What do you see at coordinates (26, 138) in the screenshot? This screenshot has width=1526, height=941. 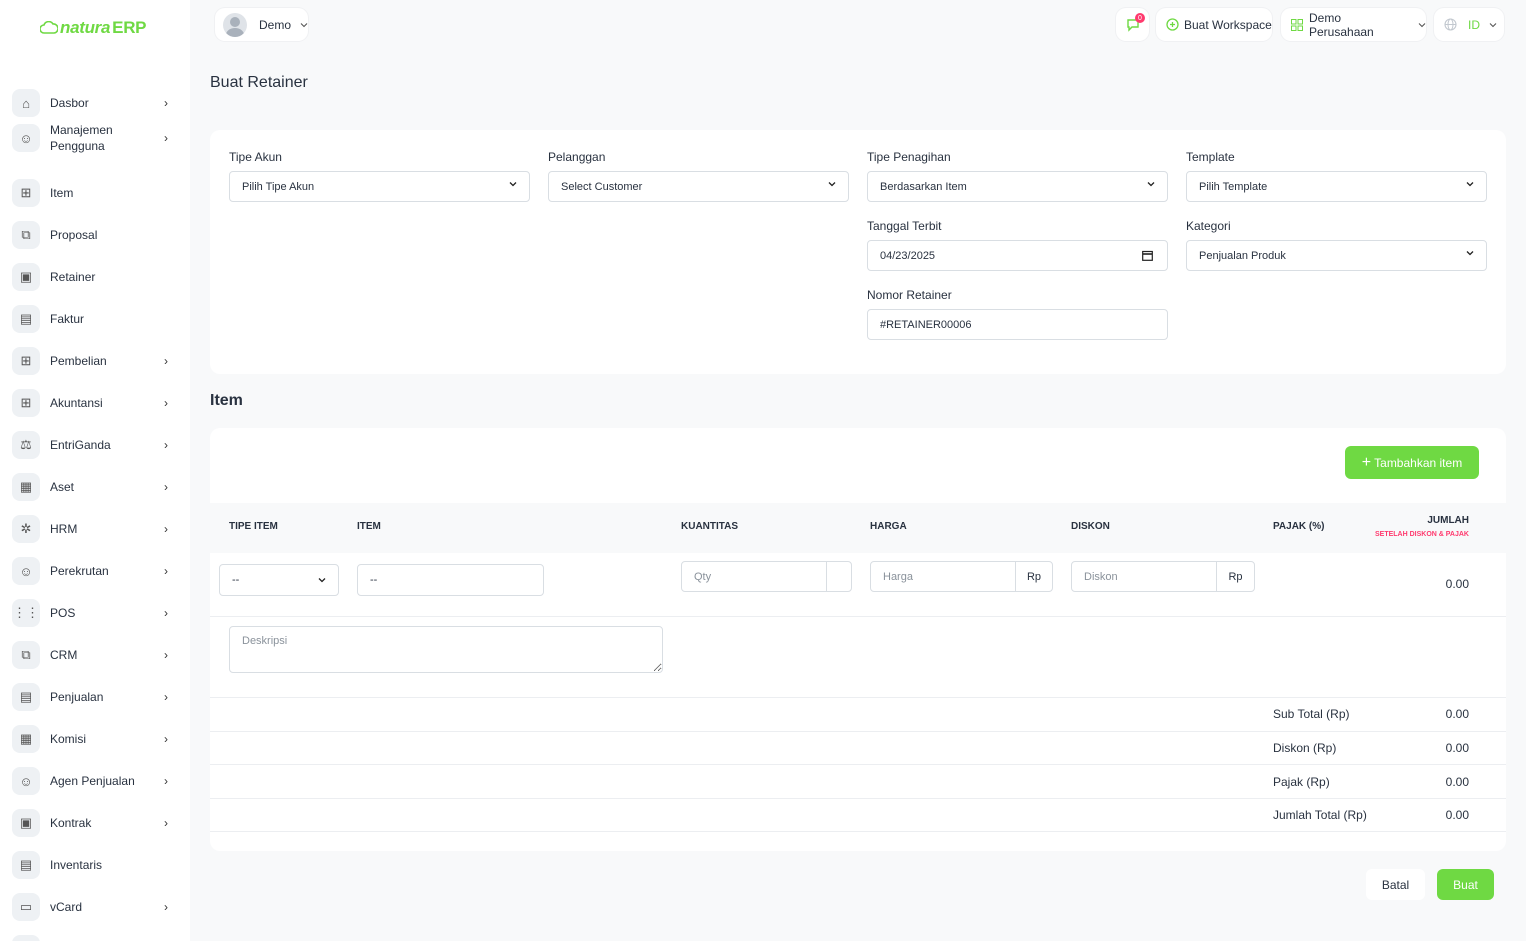 I see `users-icon: ☺` at bounding box center [26, 138].